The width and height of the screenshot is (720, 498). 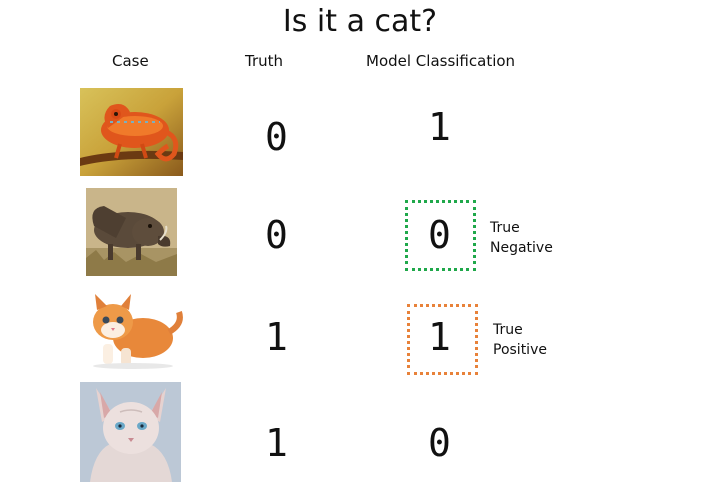 I want to click on chameleon-image, so click(x=131, y=132).